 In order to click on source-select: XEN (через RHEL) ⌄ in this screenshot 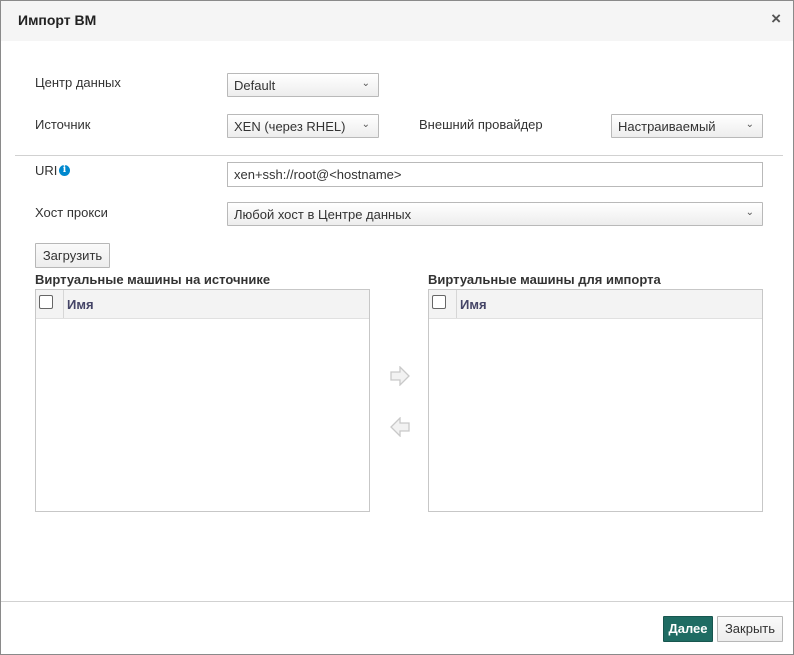, I will do `click(303, 126)`.